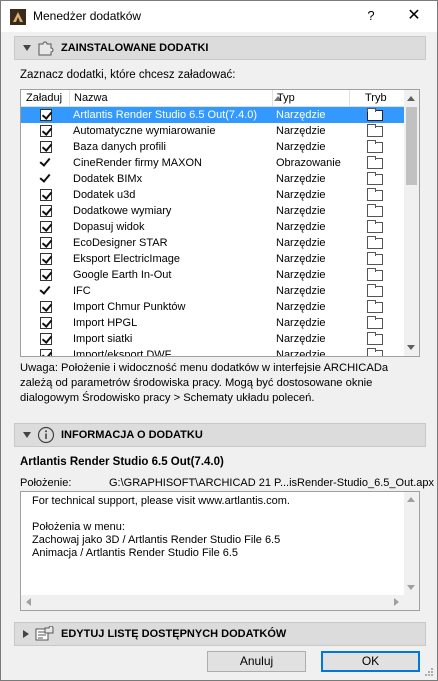 This screenshot has height=681, width=438. Describe the element at coordinates (44, 99) in the screenshot. I see `column-load: Załaduj` at that location.